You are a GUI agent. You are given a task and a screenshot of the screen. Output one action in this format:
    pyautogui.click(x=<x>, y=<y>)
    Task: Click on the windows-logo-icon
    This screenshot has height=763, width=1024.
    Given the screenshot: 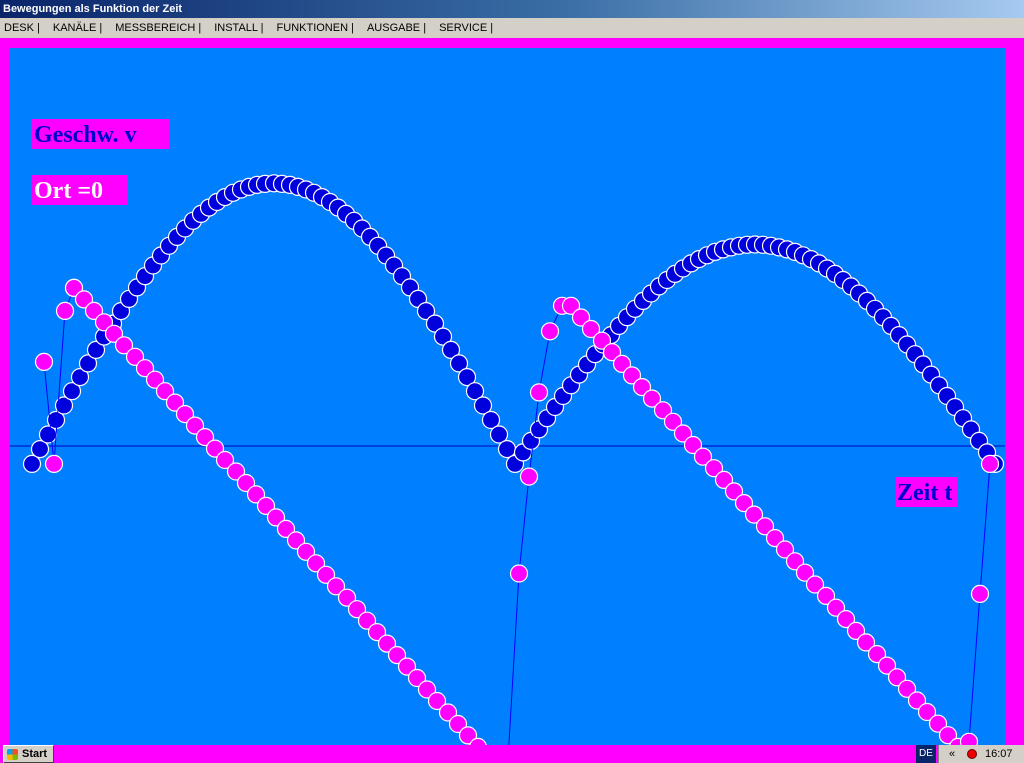 What is the action you would take?
    pyautogui.click(x=12, y=754)
    